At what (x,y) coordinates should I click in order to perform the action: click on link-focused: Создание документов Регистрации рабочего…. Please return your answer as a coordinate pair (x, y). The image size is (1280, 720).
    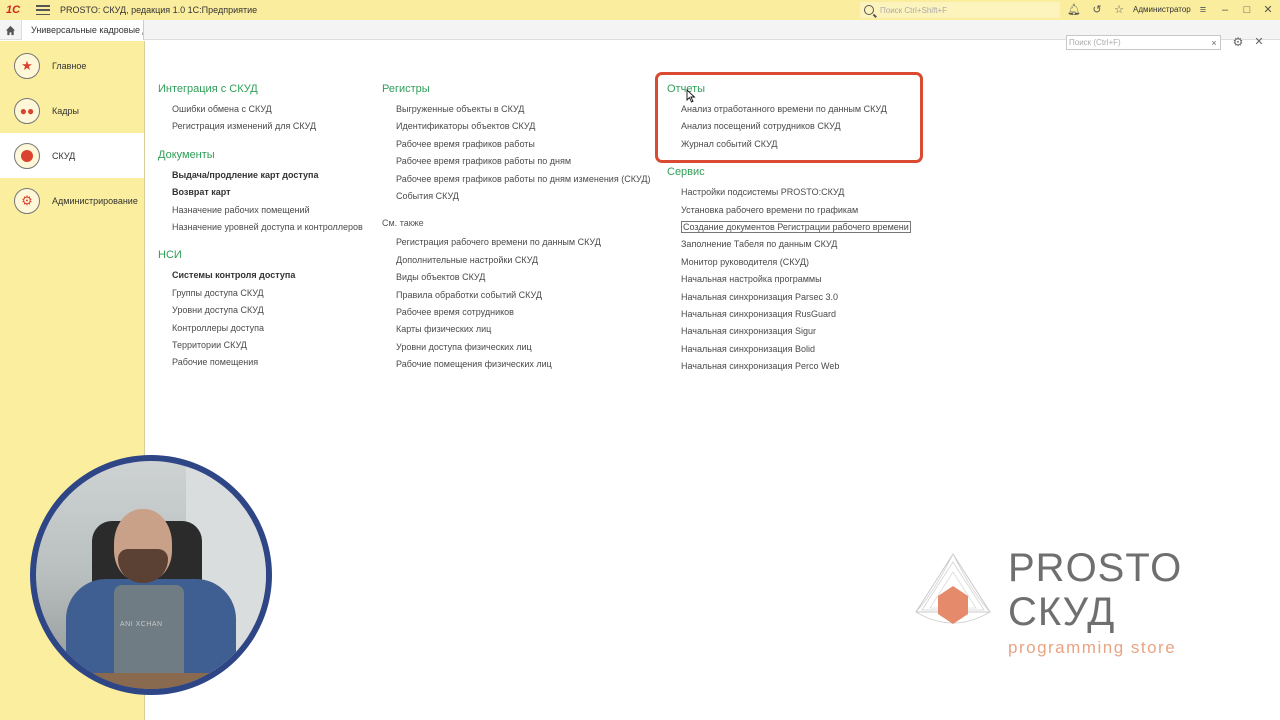
    Looking at the image, I should click on (802, 227).